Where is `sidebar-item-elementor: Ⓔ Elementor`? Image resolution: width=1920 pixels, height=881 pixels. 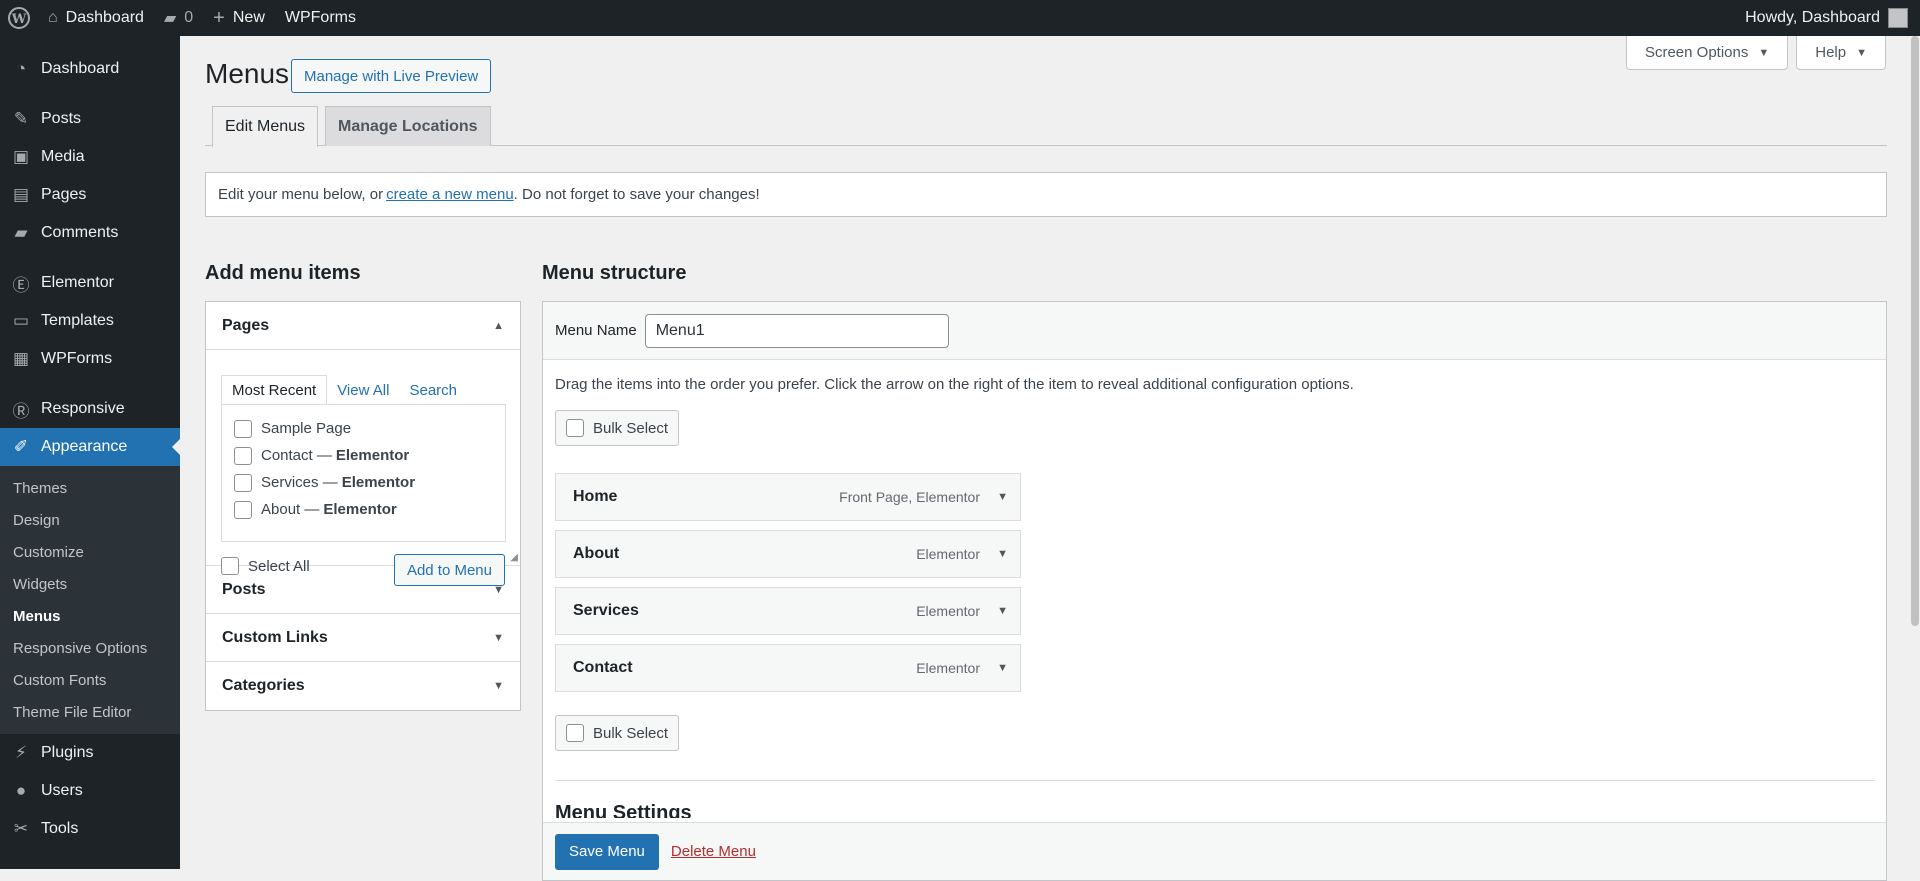
sidebar-item-elementor: Ⓔ Elementor is located at coordinates (90, 283).